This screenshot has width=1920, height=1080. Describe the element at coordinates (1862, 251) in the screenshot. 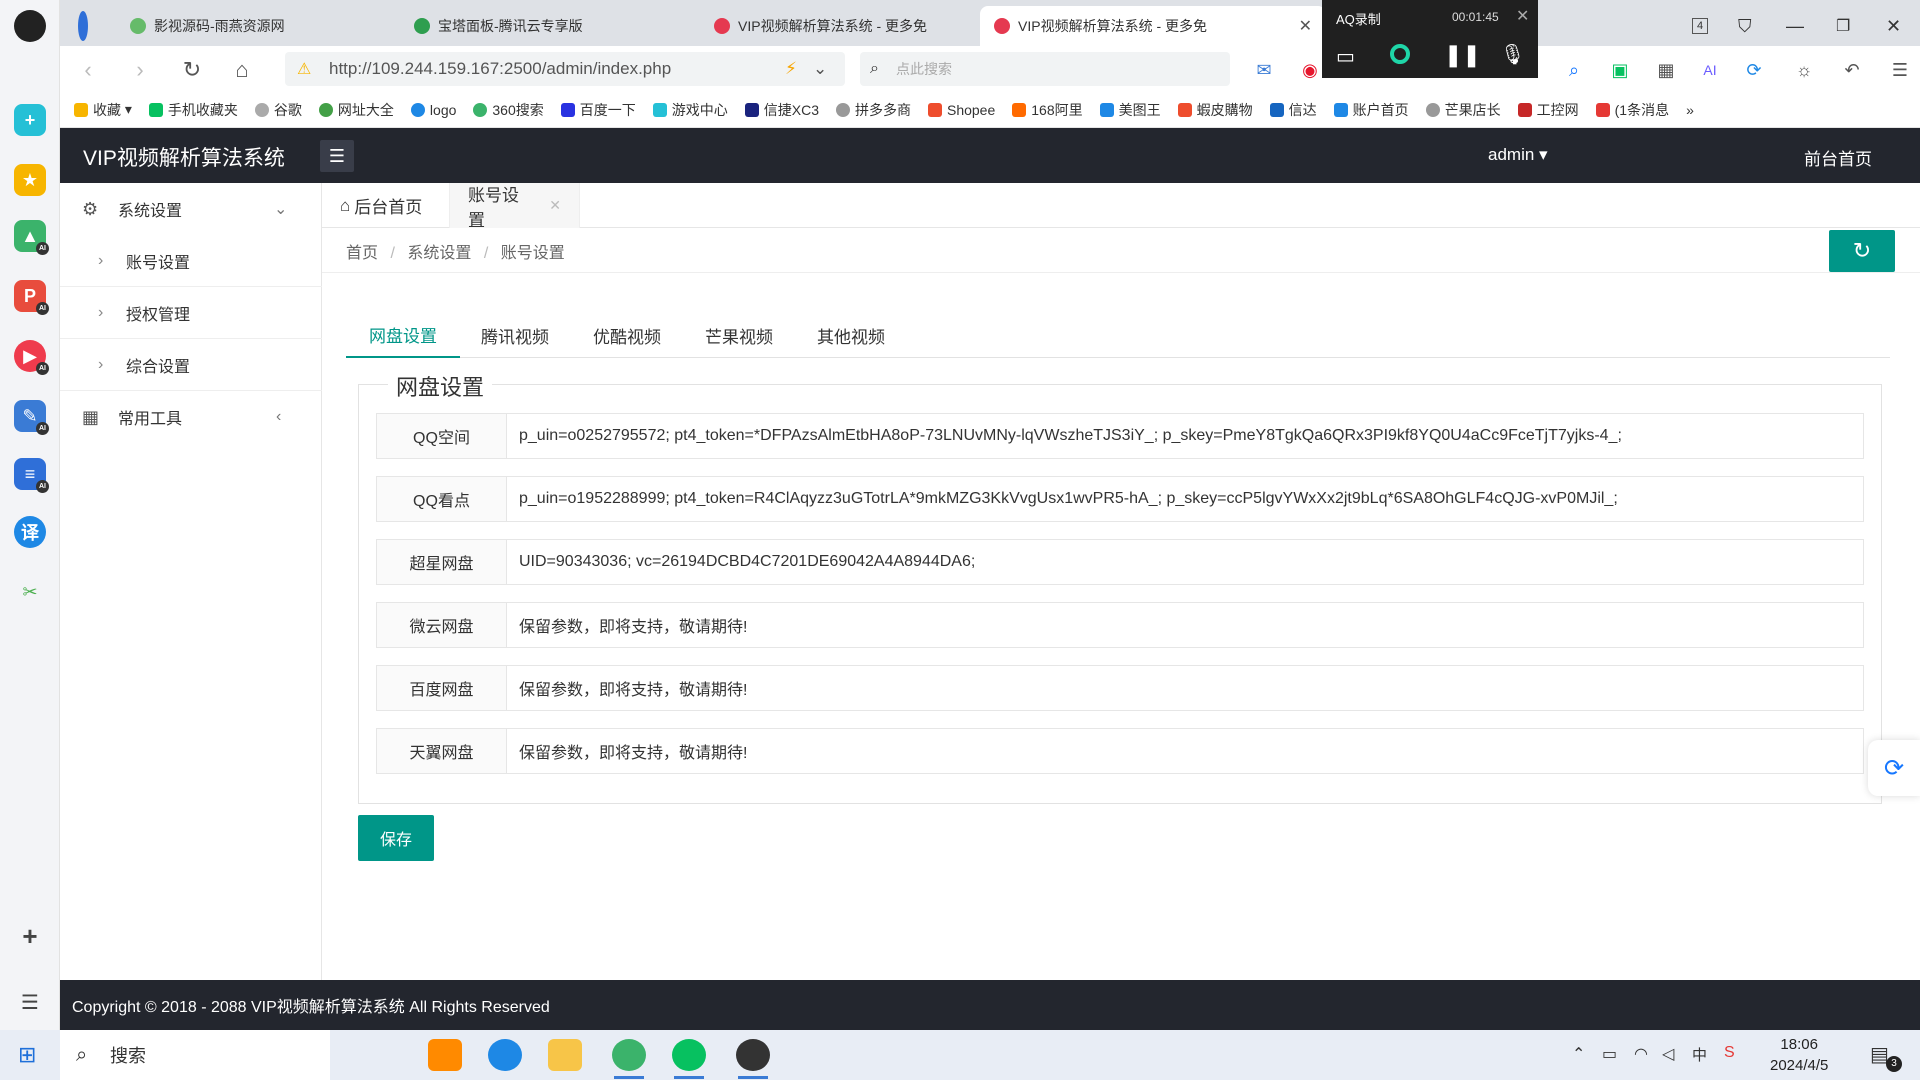

I see `refresh-button: ↻` at that location.